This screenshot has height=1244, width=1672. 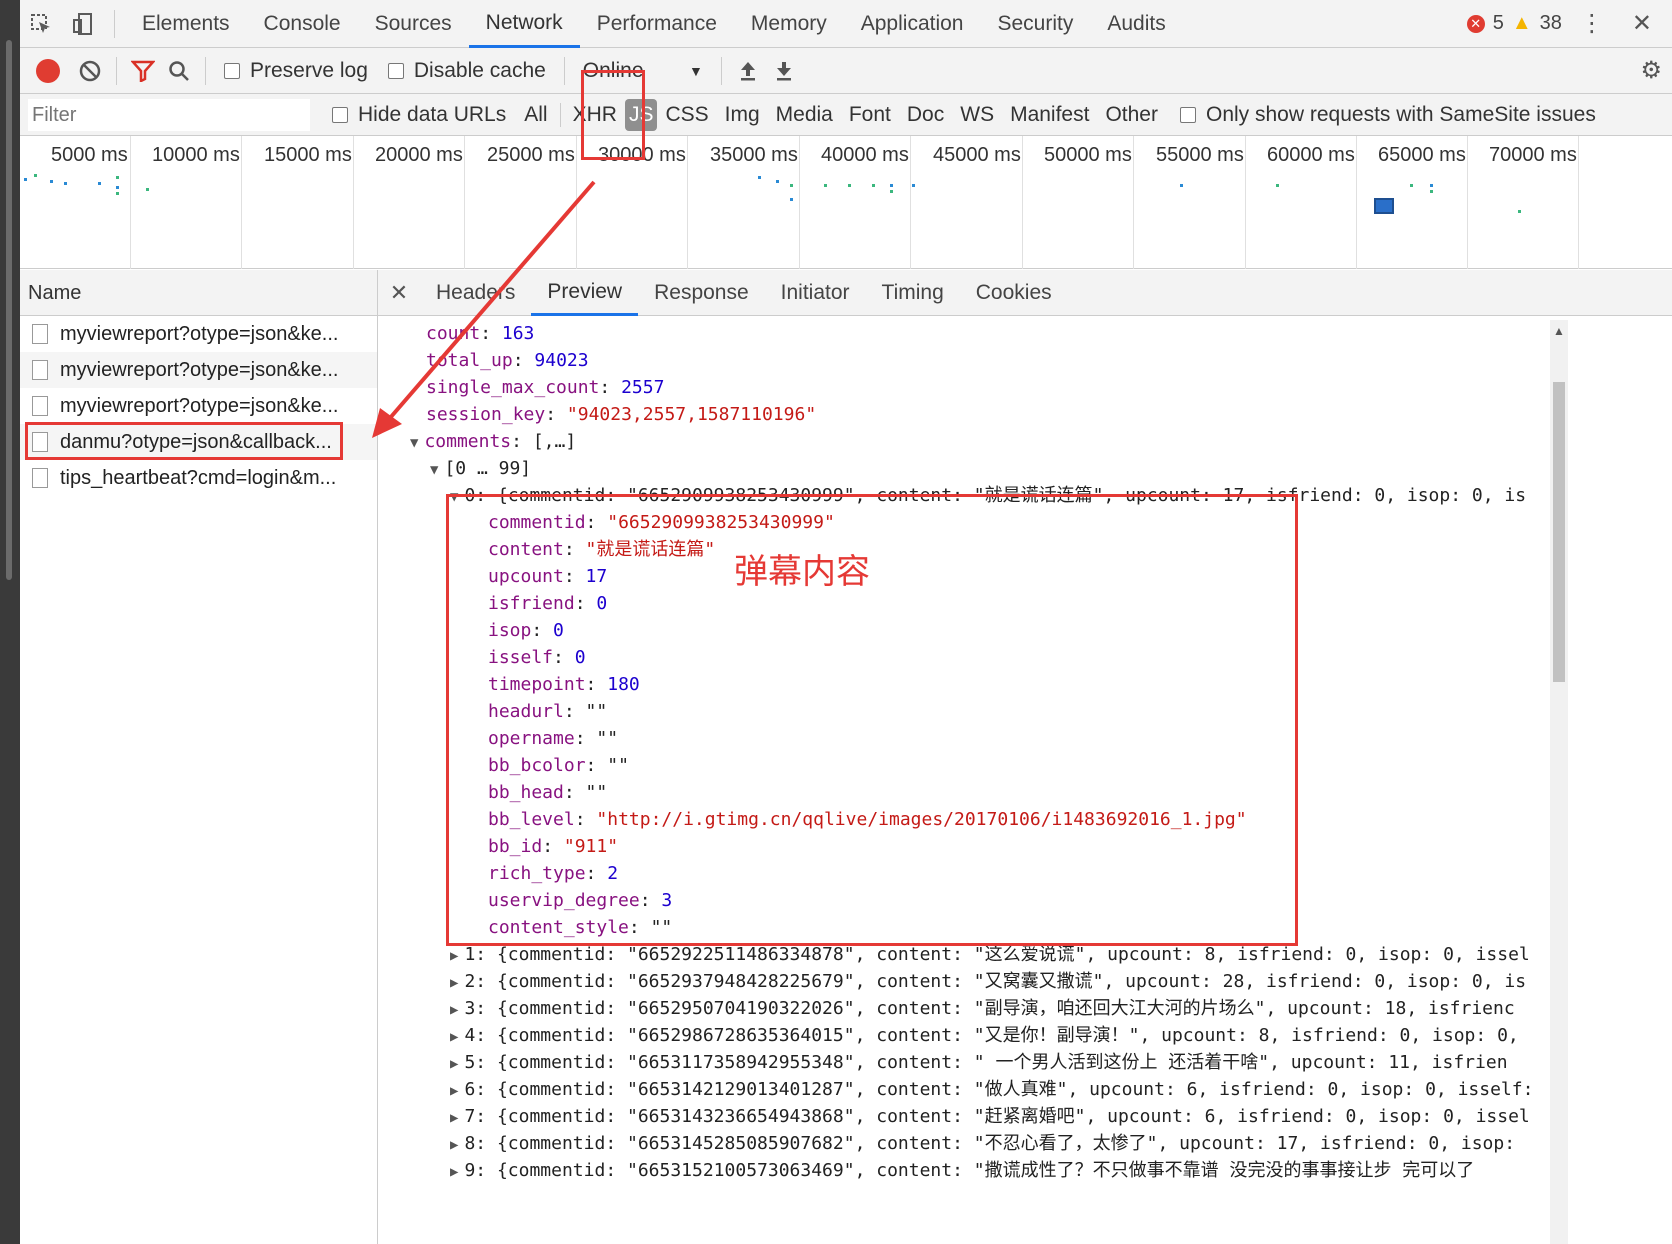 I want to click on tab-memory: Memory, so click(x=789, y=24).